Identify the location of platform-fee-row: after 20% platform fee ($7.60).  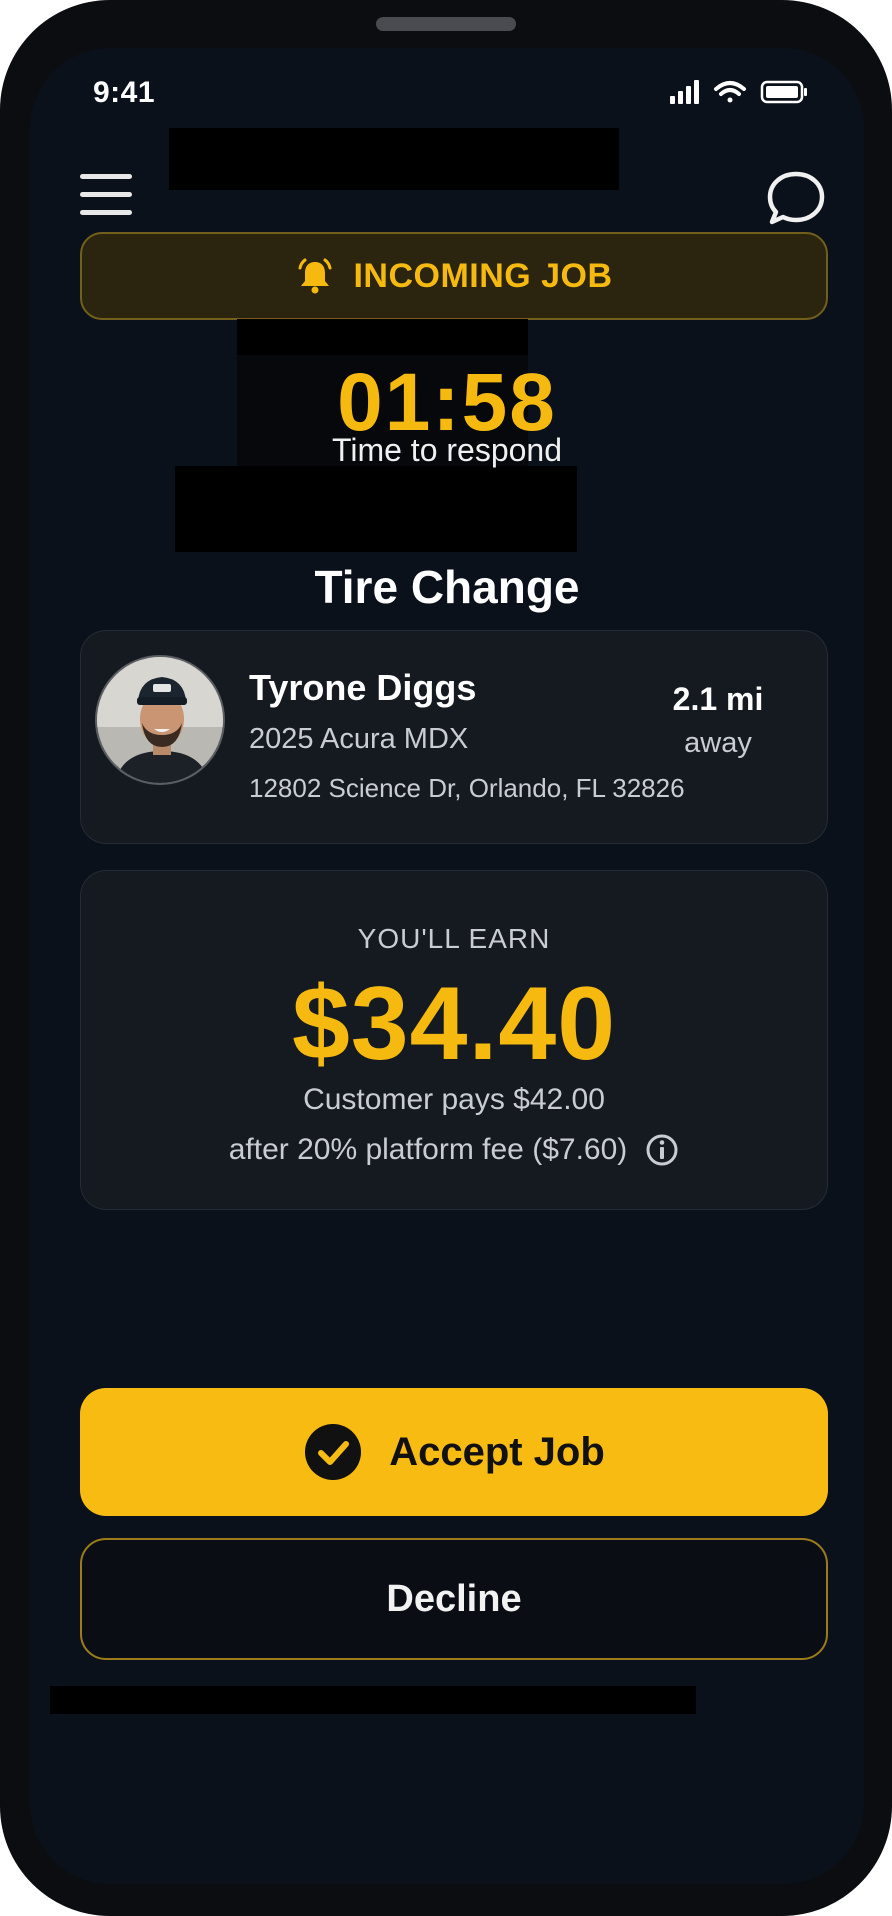
(454, 1150).